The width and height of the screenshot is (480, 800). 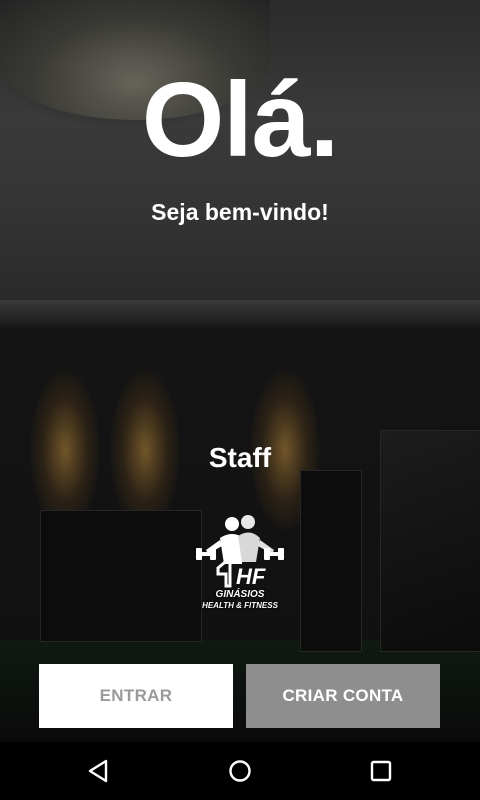 What do you see at coordinates (240, 313) in the screenshot?
I see `mezzanine-beam` at bounding box center [240, 313].